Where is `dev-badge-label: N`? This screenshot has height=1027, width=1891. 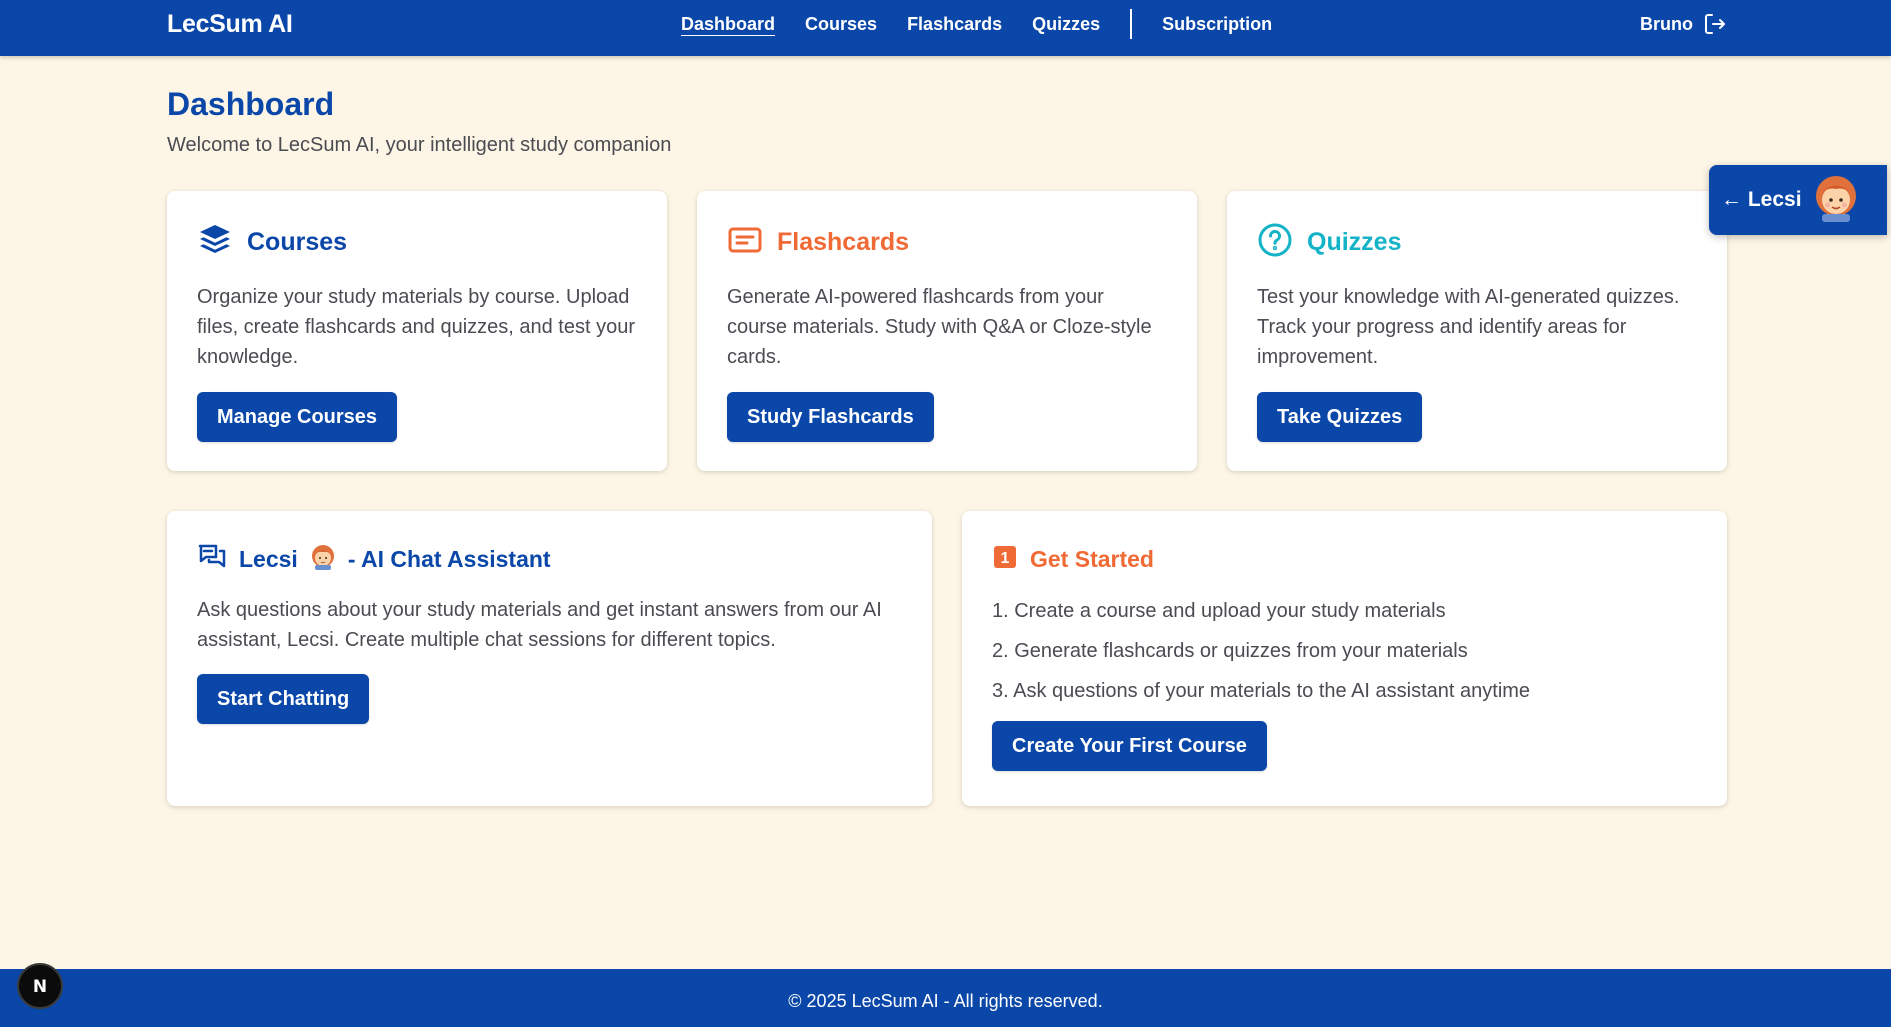
dev-badge-label: N is located at coordinates (40, 987).